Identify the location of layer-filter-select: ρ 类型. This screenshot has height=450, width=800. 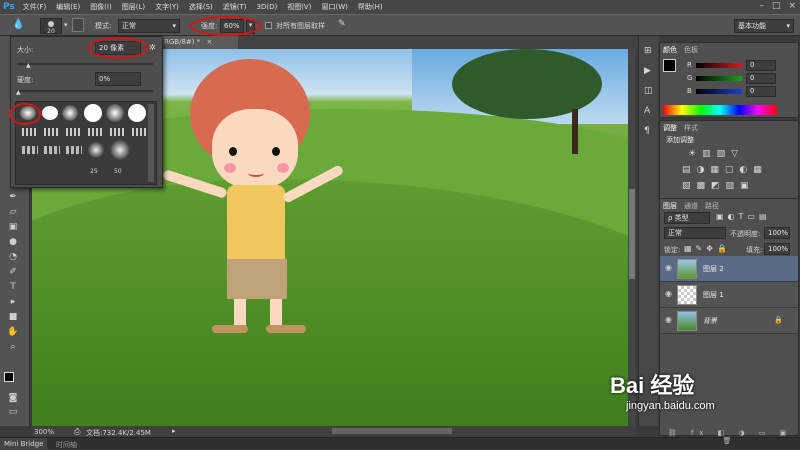
(687, 218).